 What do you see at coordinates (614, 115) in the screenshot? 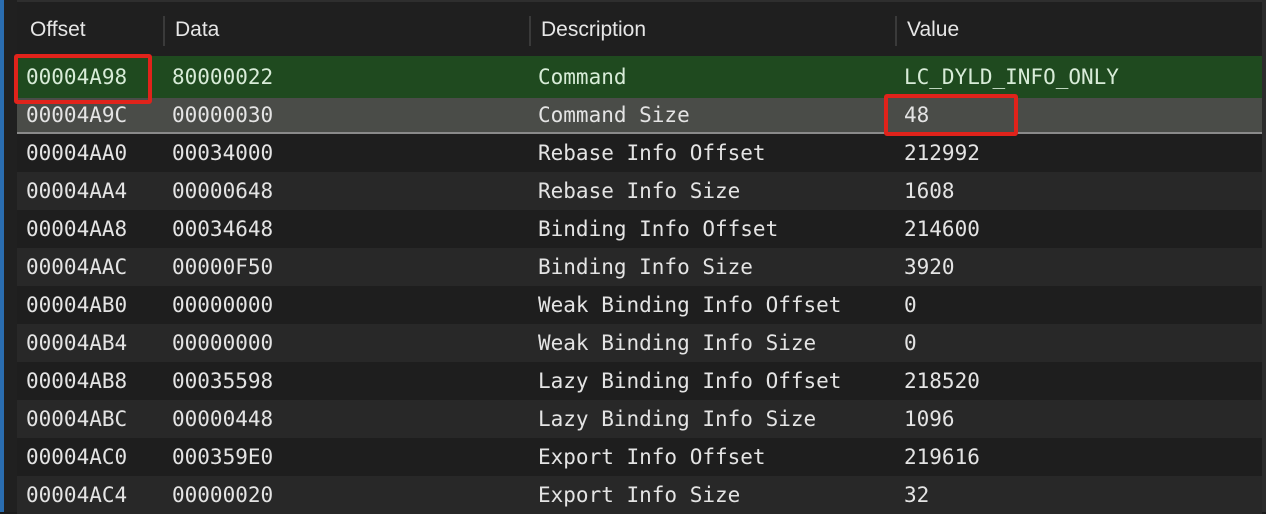
I see `cell-description: Command Size` at bounding box center [614, 115].